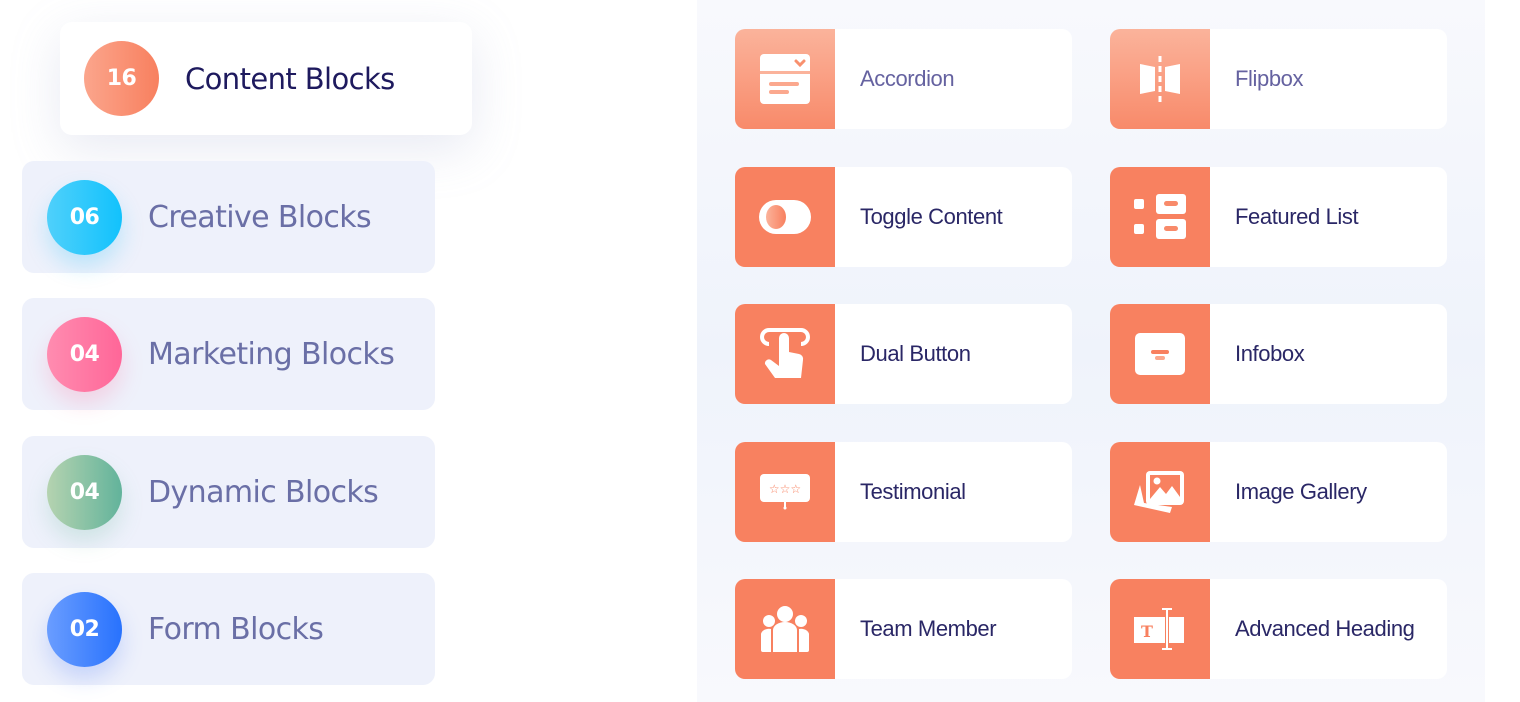  I want to click on widget-image-gallery: Image Gallery, so click(1278, 492).